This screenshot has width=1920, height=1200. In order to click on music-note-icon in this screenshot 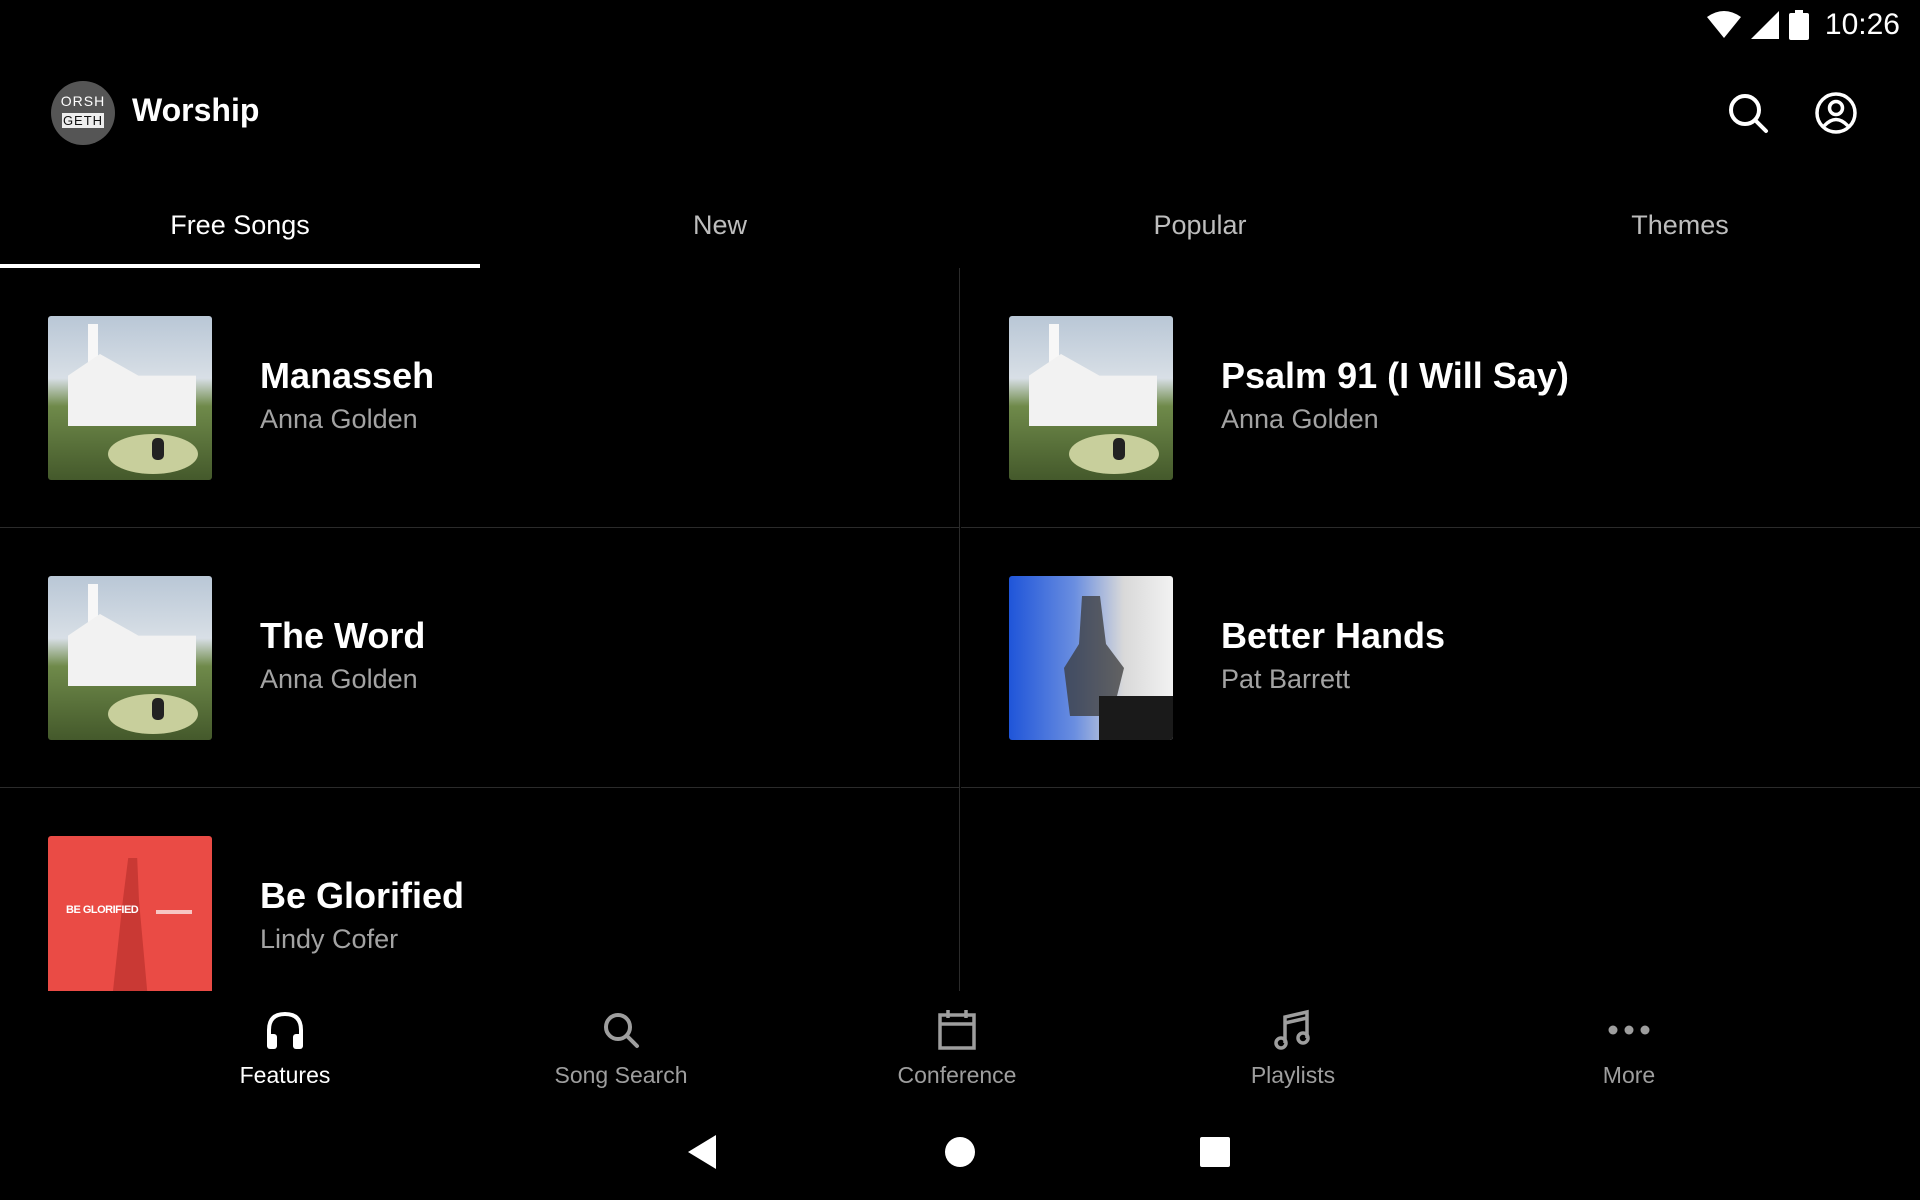, I will do `click(1292, 1029)`.